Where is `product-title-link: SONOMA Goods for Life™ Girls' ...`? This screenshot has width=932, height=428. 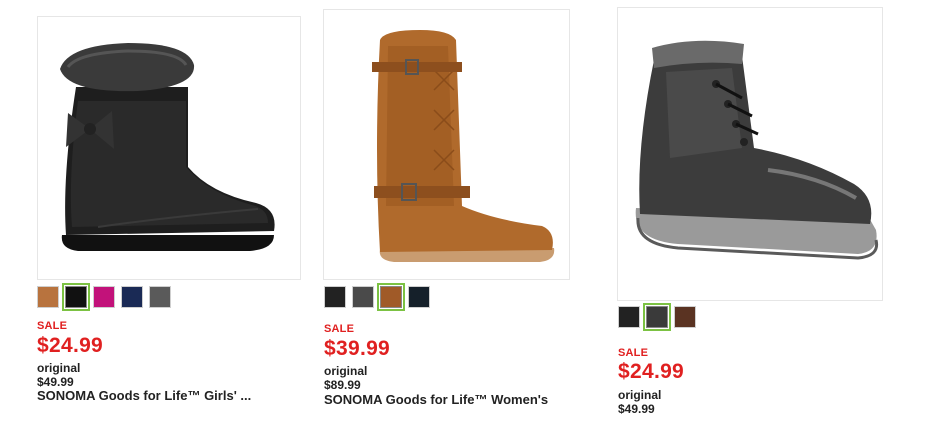
product-title-link: SONOMA Goods for Life™ Girls' ... is located at coordinates (144, 395).